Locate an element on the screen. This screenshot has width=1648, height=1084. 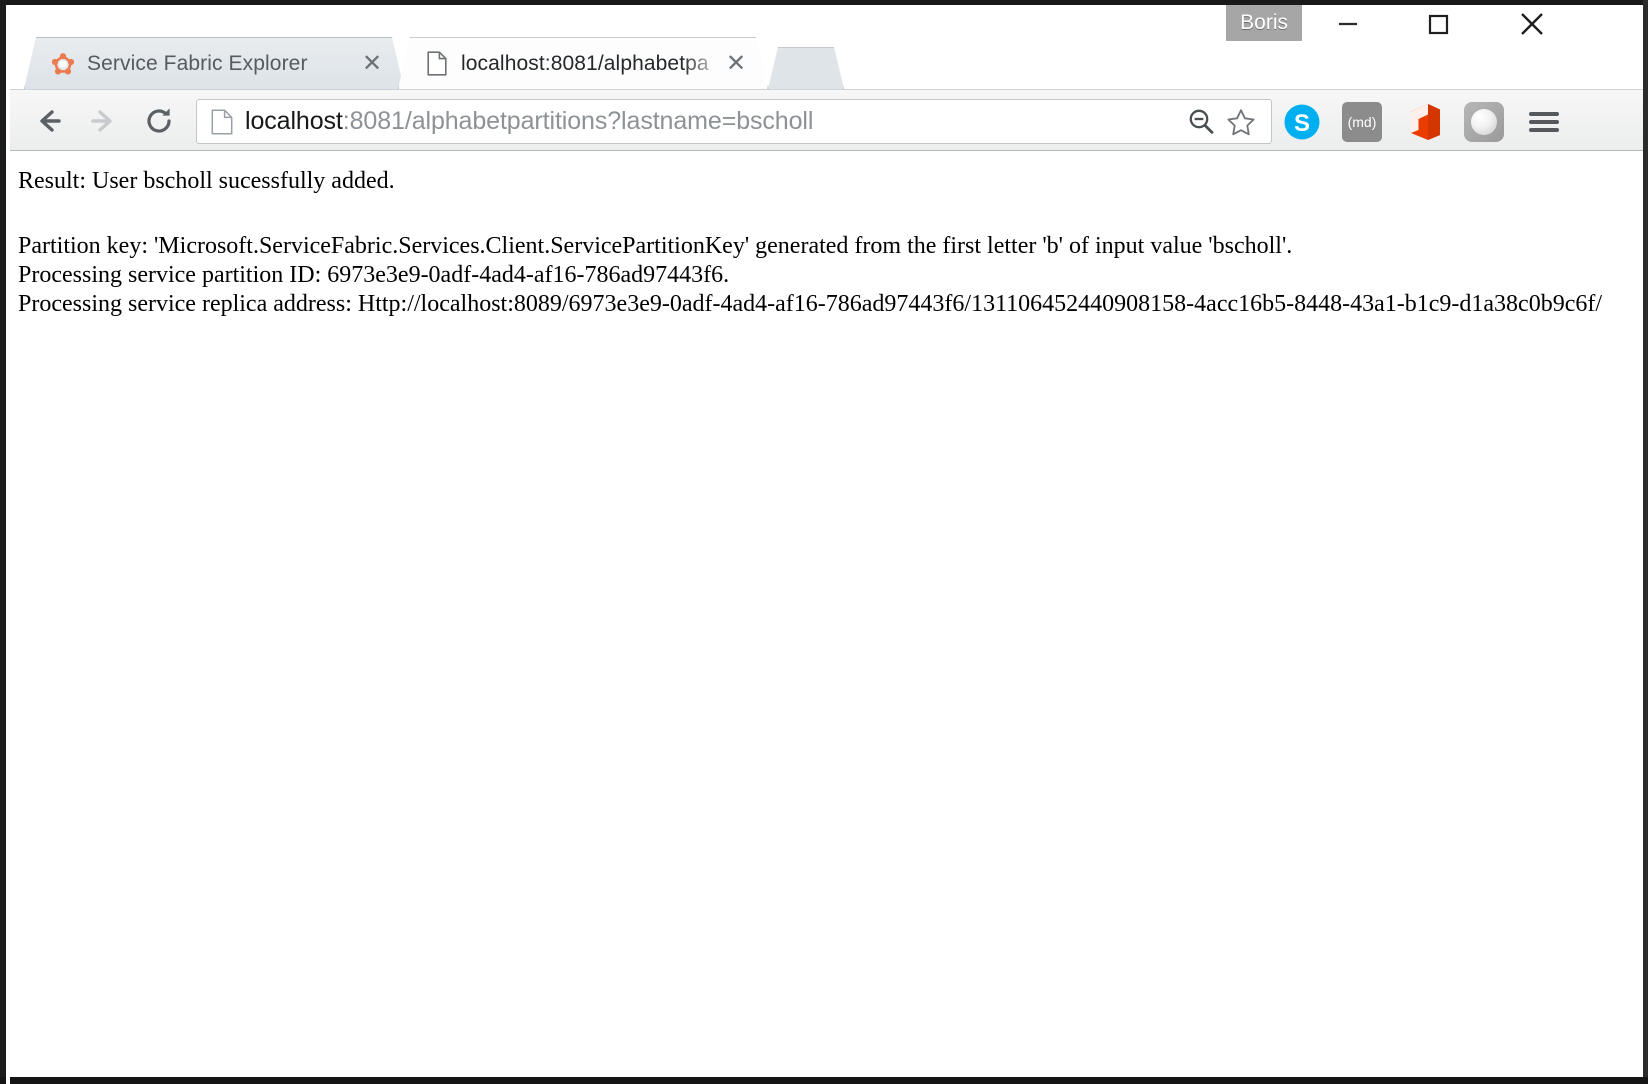
minimize-icon is located at coordinates (1348, 24).